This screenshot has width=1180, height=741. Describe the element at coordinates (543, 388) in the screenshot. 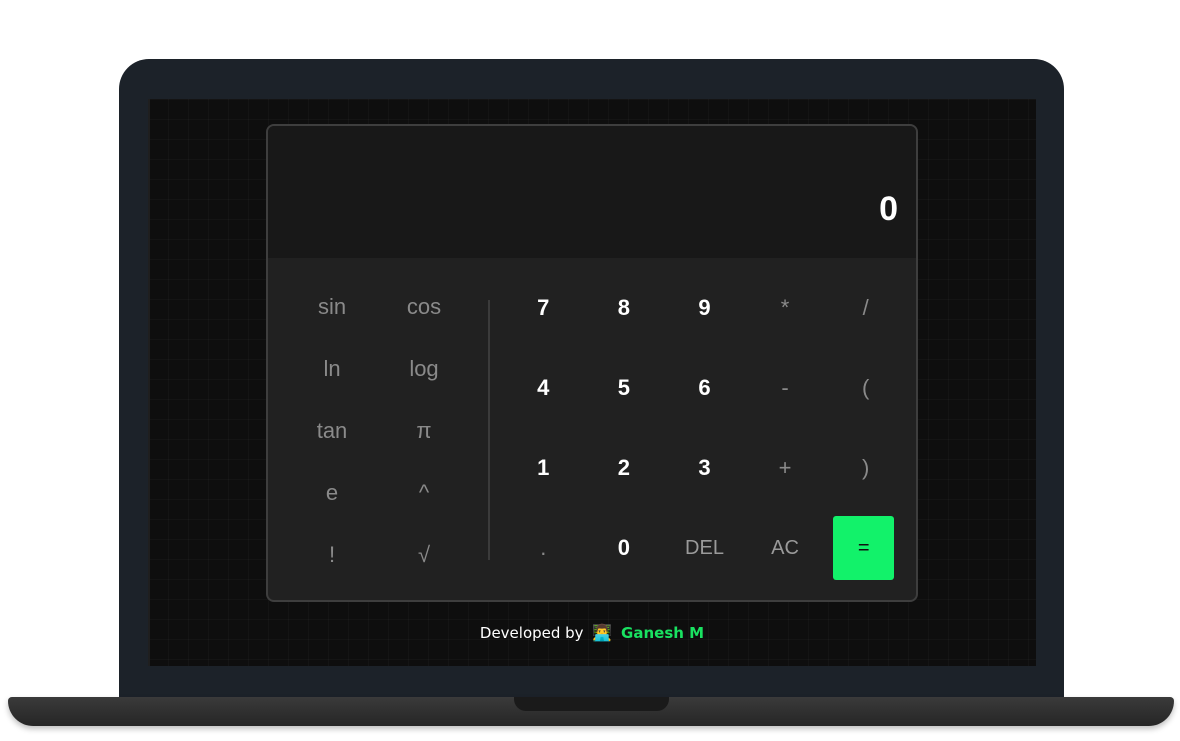

I see `digit-key-1-0: 4` at that location.